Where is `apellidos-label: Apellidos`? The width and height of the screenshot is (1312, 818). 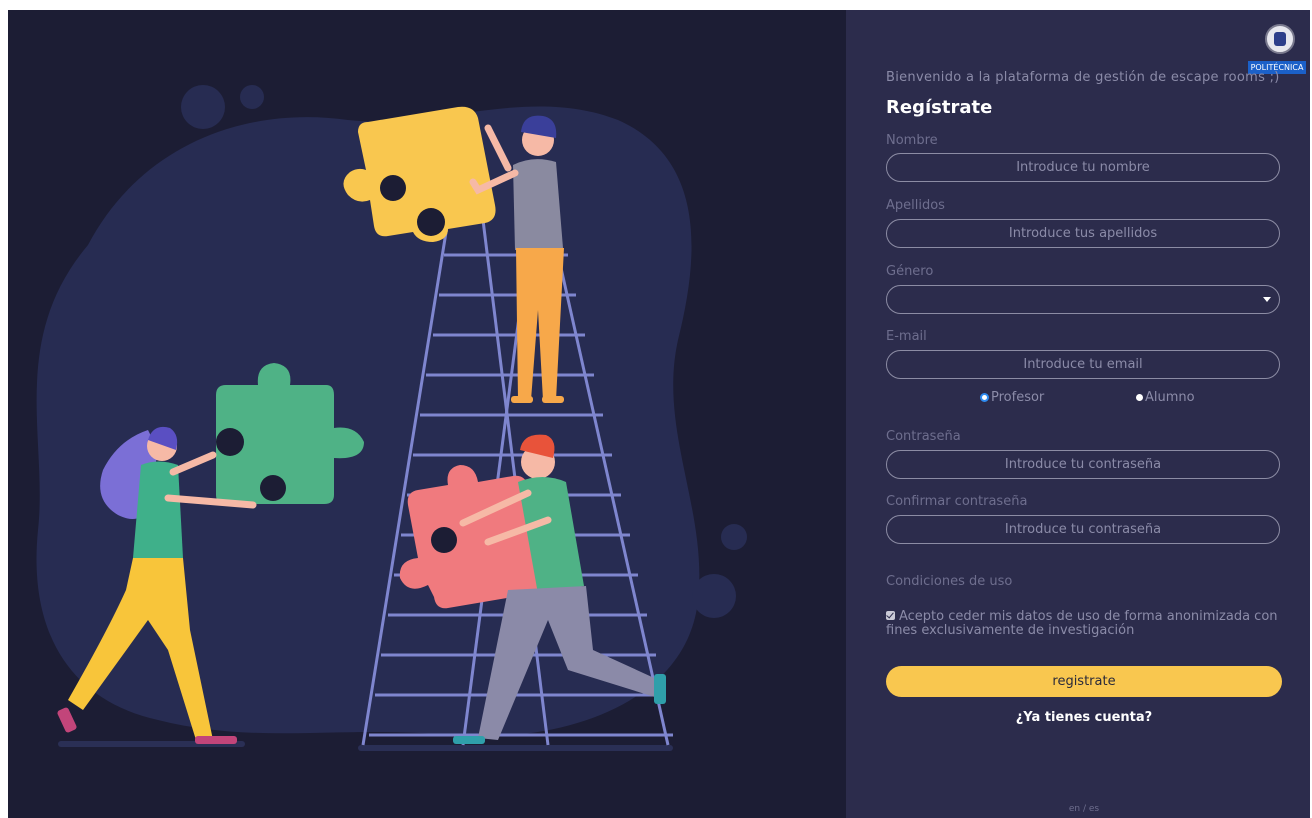
apellidos-label: Apellidos is located at coordinates (915, 205).